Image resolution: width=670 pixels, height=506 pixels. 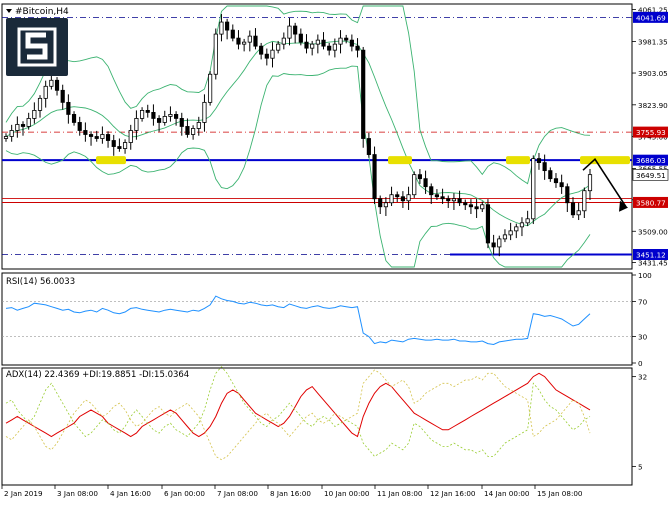 I want to click on rsi-tick-label: 100, so click(x=645, y=275).